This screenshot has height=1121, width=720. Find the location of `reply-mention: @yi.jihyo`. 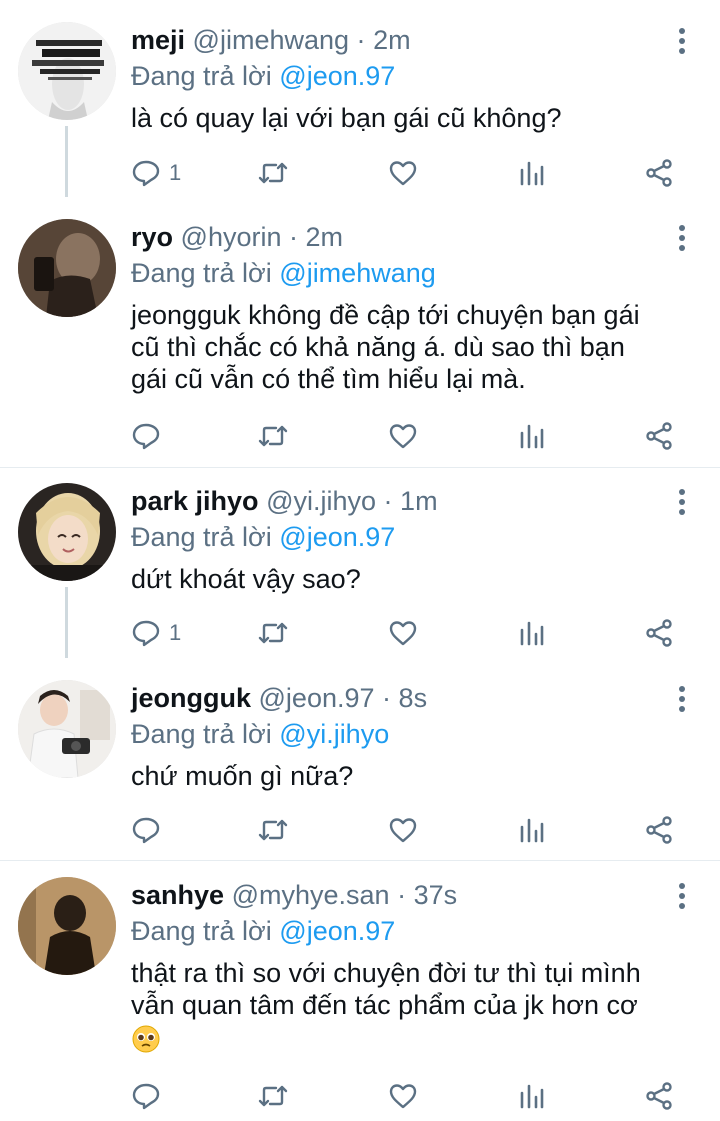

reply-mention: @yi.jihyo is located at coordinates (334, 734).